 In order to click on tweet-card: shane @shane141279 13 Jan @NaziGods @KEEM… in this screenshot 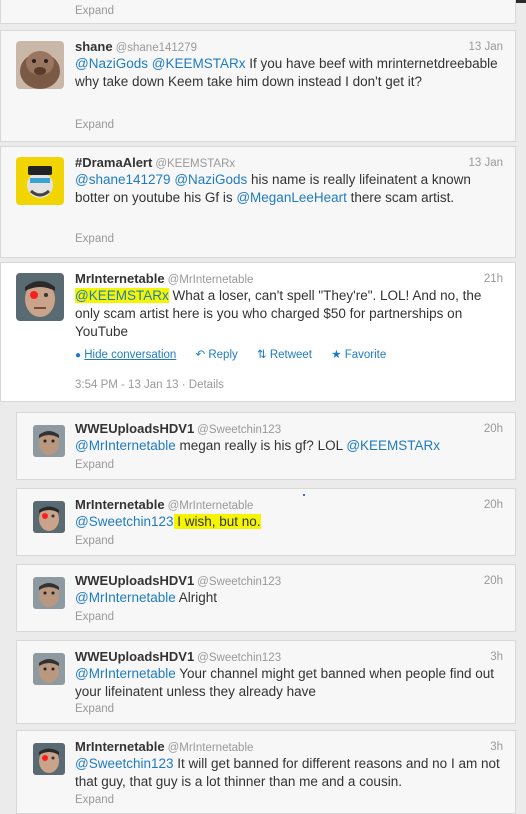, I will do `click(258, 86)`.